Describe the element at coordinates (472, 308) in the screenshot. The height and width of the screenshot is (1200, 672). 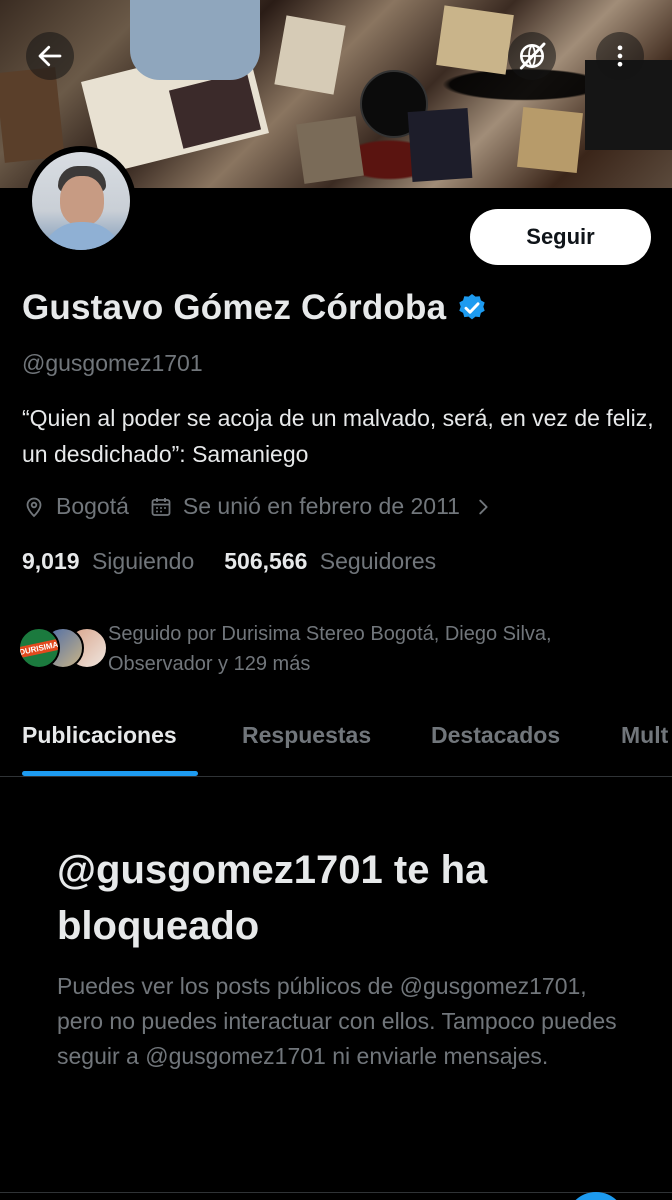
I see `verified-badge-icon` at that location.